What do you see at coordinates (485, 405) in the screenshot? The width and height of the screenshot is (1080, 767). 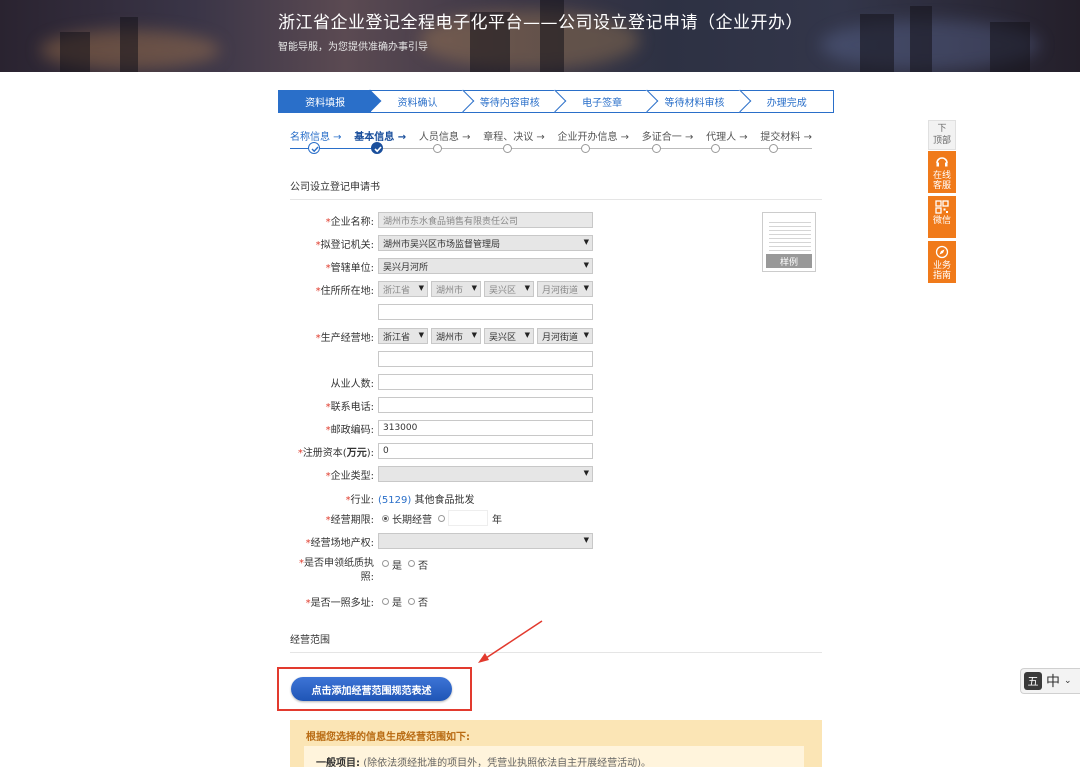 I see `phone-input` at bounding box center [485, 405].